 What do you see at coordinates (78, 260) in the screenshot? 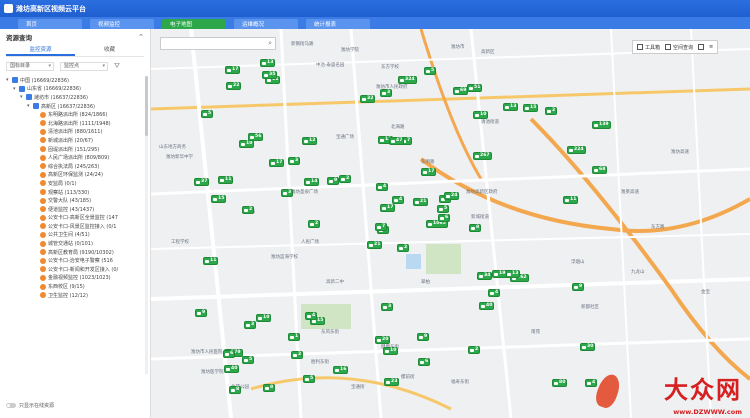
I see `tree-node: 公安卡口-治安电子警察 (516` at bounding box center [78, 260].